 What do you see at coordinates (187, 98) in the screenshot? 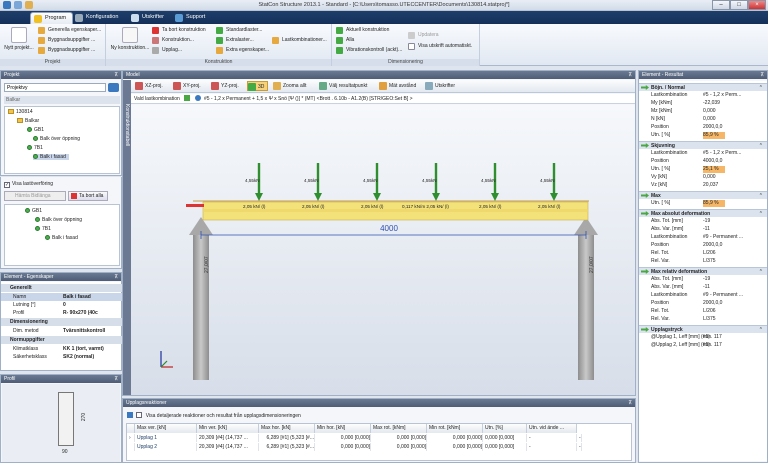
I see `arrow-right-icon` at bounding box center [187, 98].